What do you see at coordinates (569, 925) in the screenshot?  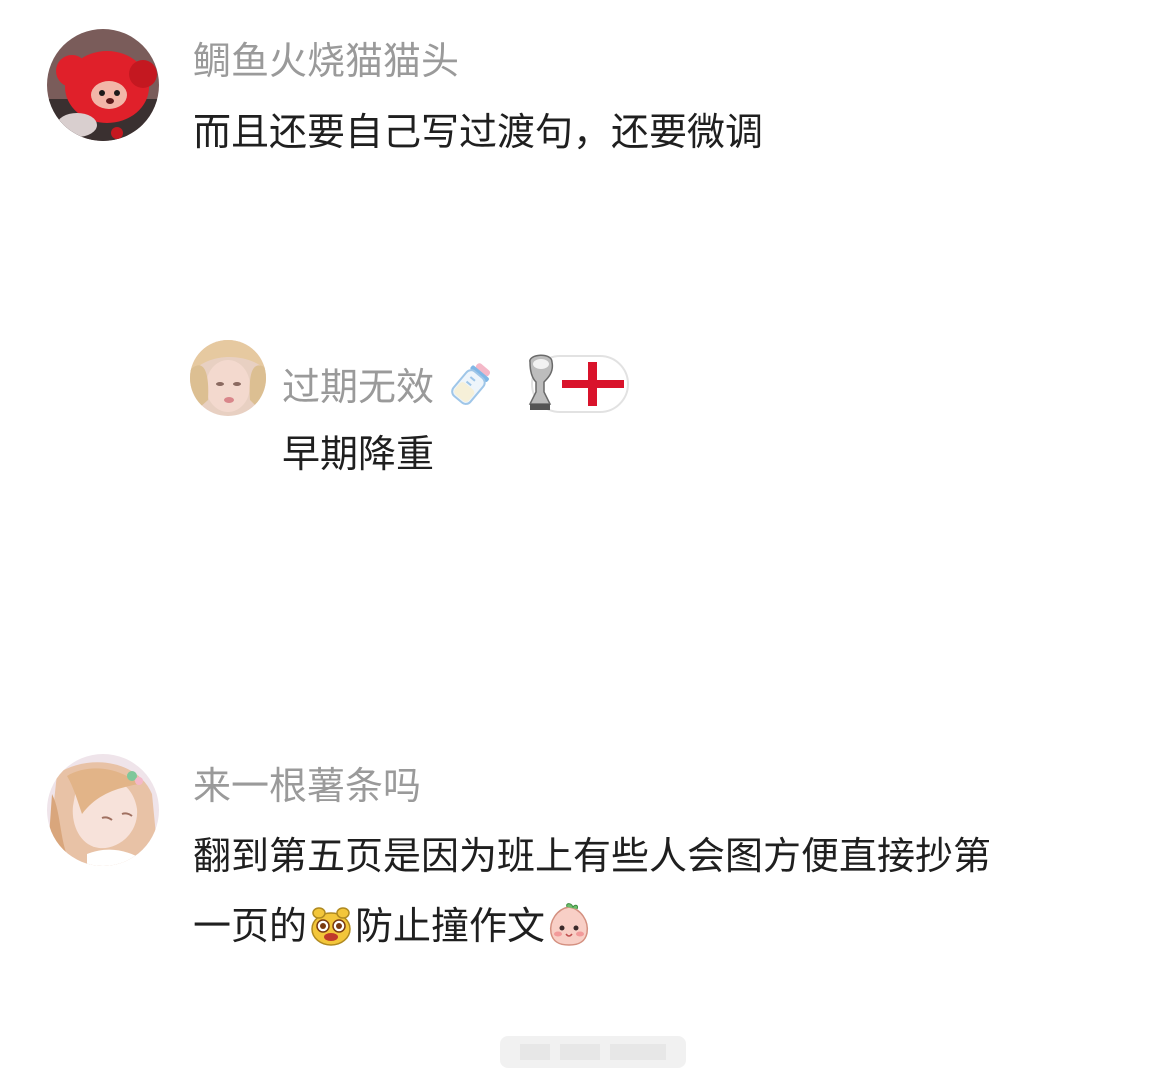 I see `pink-peach-face-icon` at bounding box center [569, 925].